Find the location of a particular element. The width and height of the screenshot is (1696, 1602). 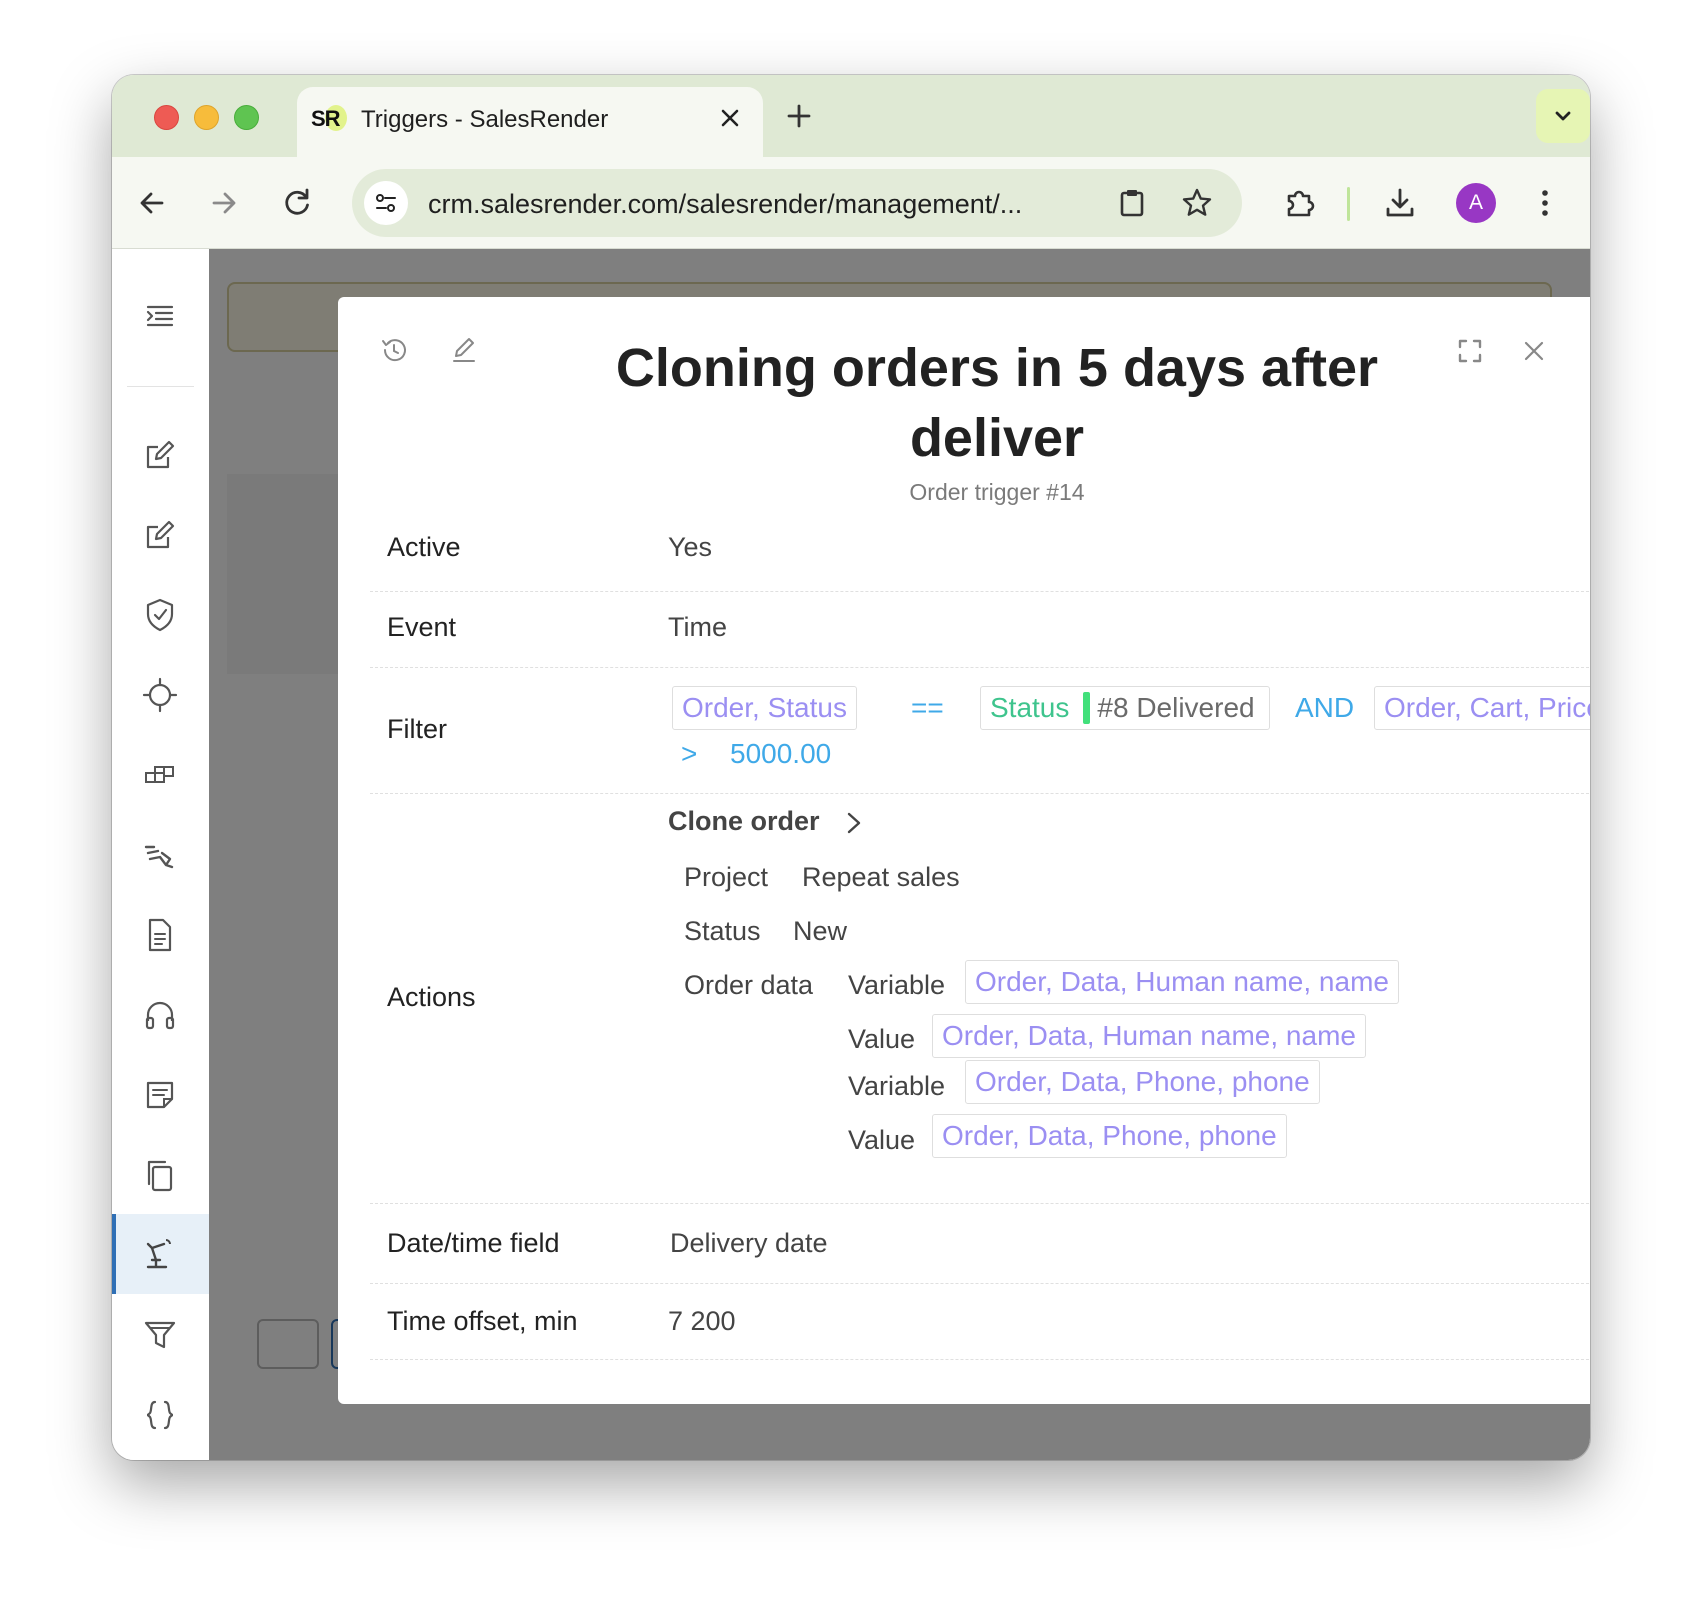

download-icon is located at coordinates (1400, 203).